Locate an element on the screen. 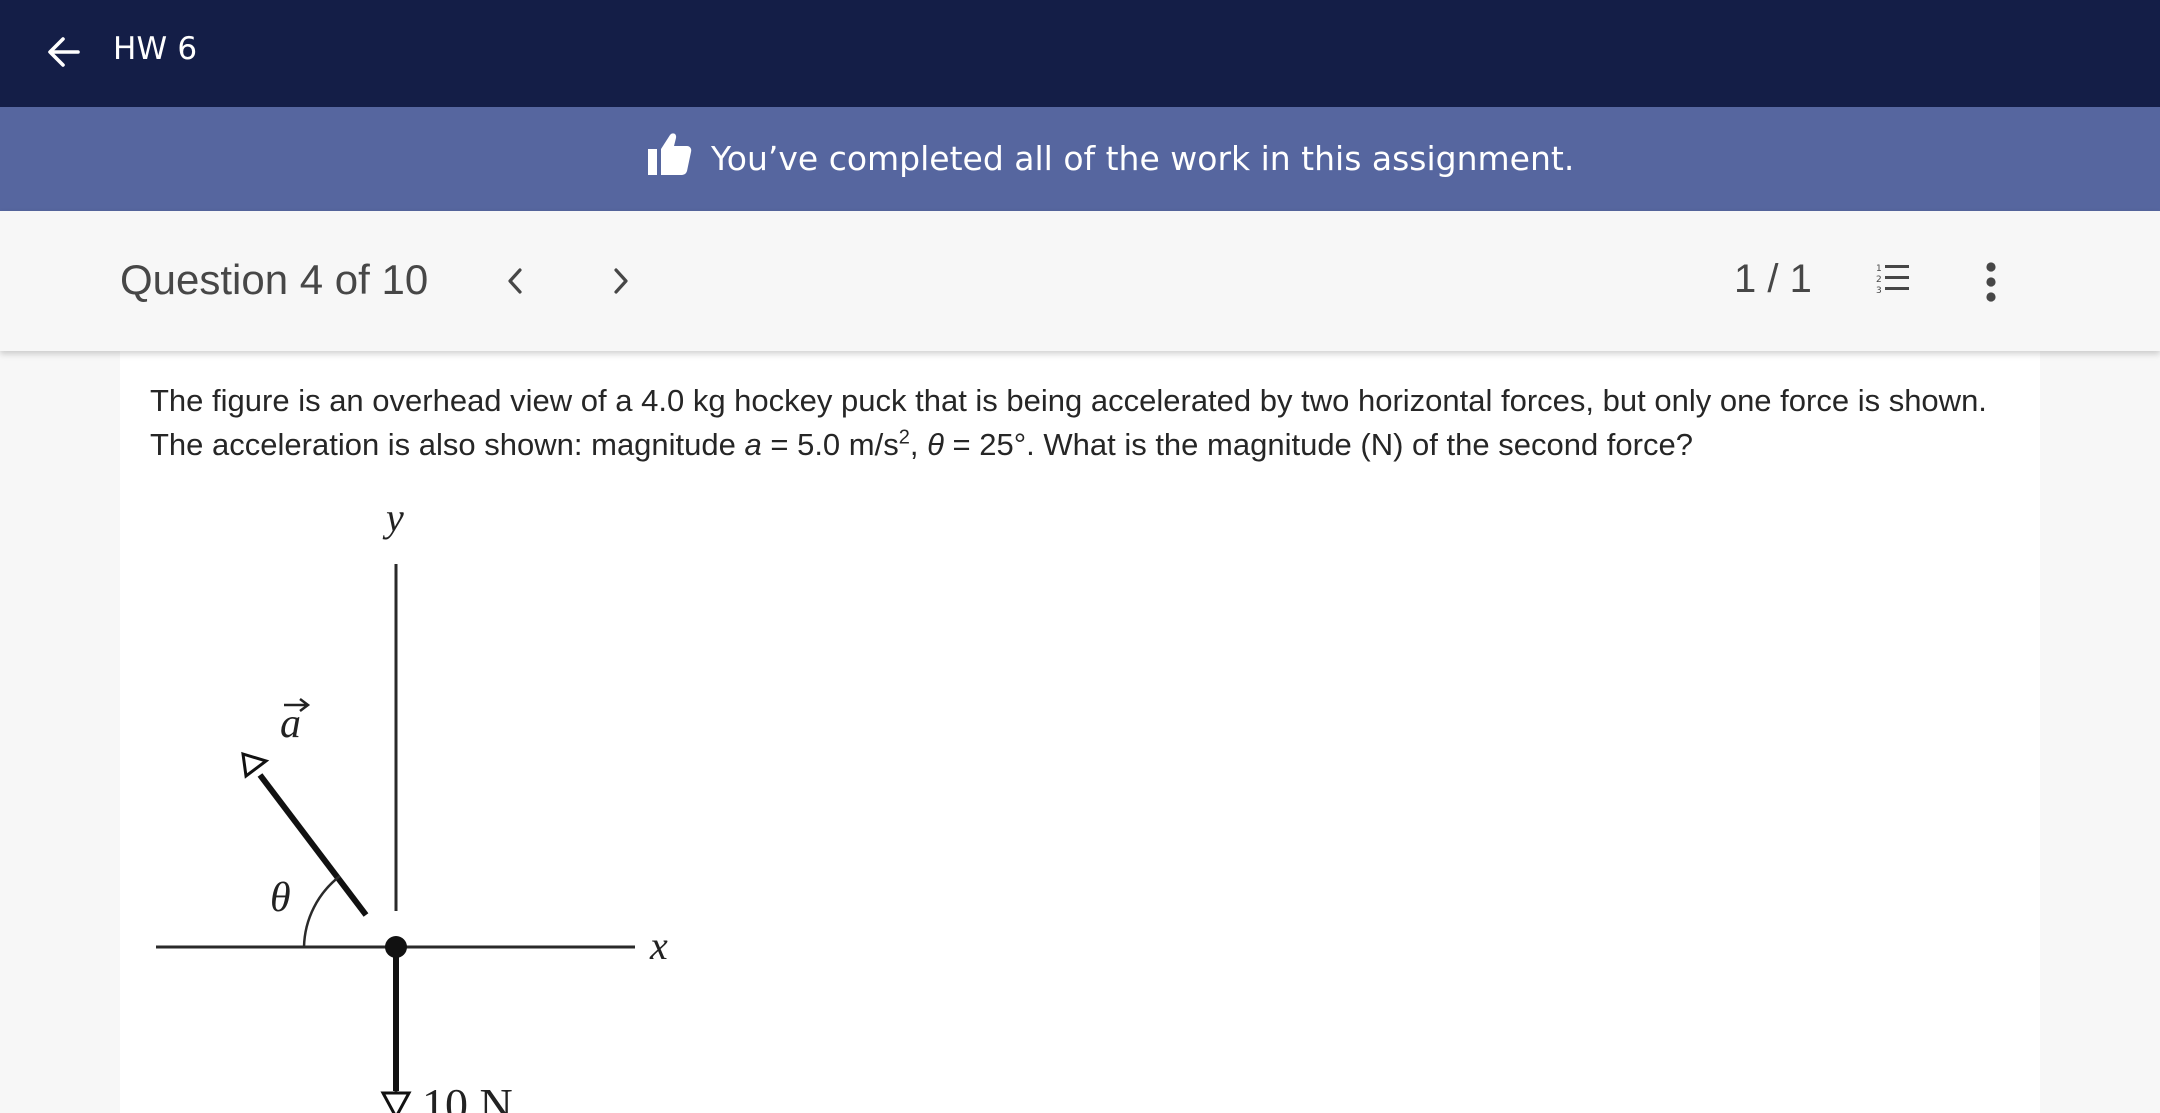 The image size is (2160, 1113). svg-text: 3 is located at coordinates (1879, 291).